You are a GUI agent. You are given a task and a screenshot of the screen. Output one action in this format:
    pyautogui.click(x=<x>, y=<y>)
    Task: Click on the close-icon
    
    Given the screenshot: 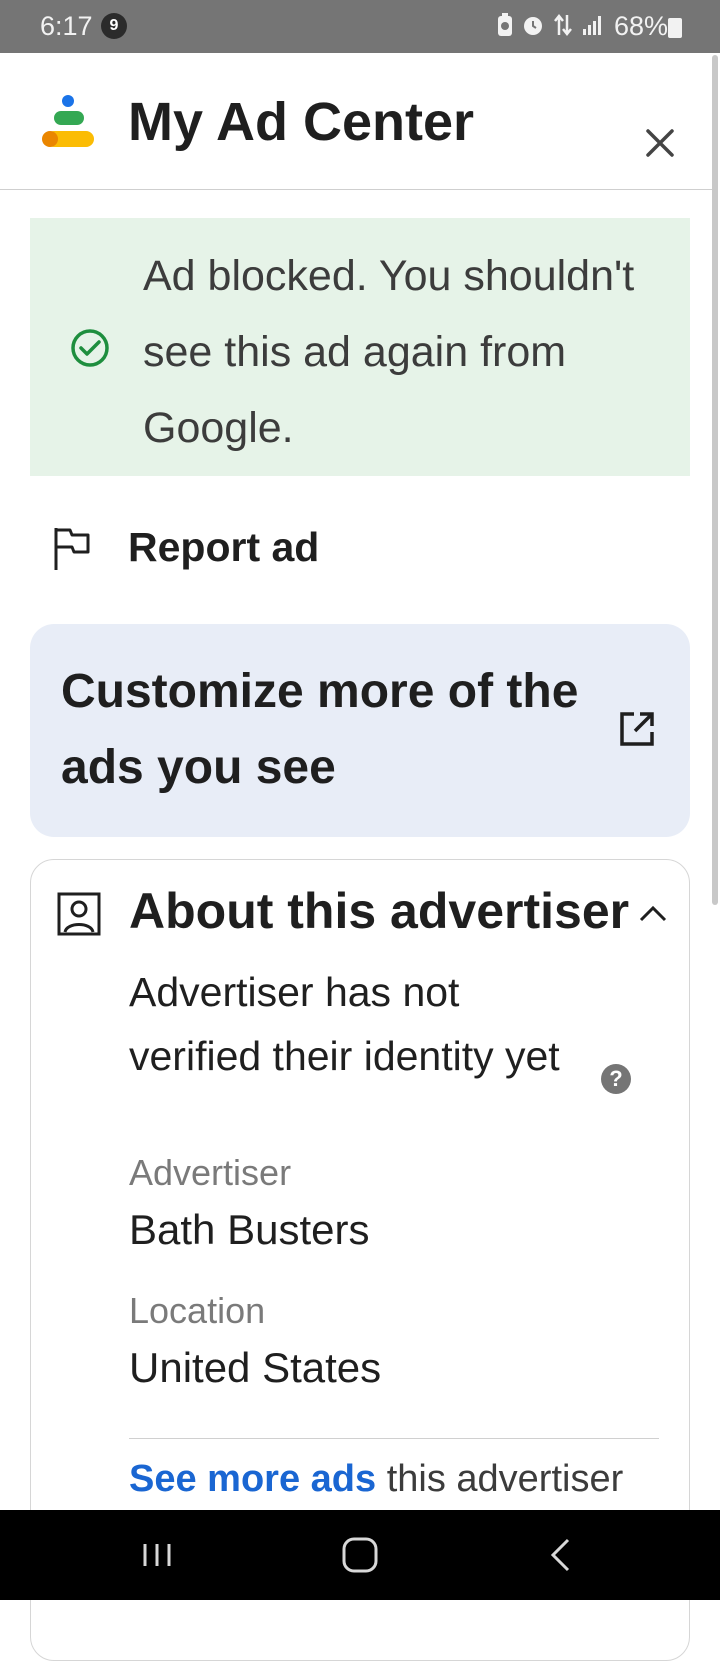 What is the action you would take?
    pyautogui.click(x=660, y=143)
    